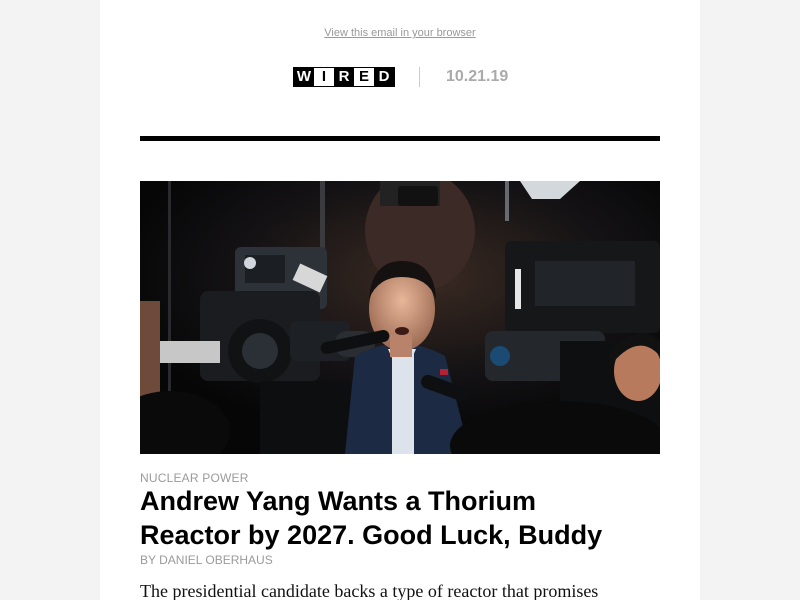  I want to click on wired-logo: W I R E D, so click(344, 77).